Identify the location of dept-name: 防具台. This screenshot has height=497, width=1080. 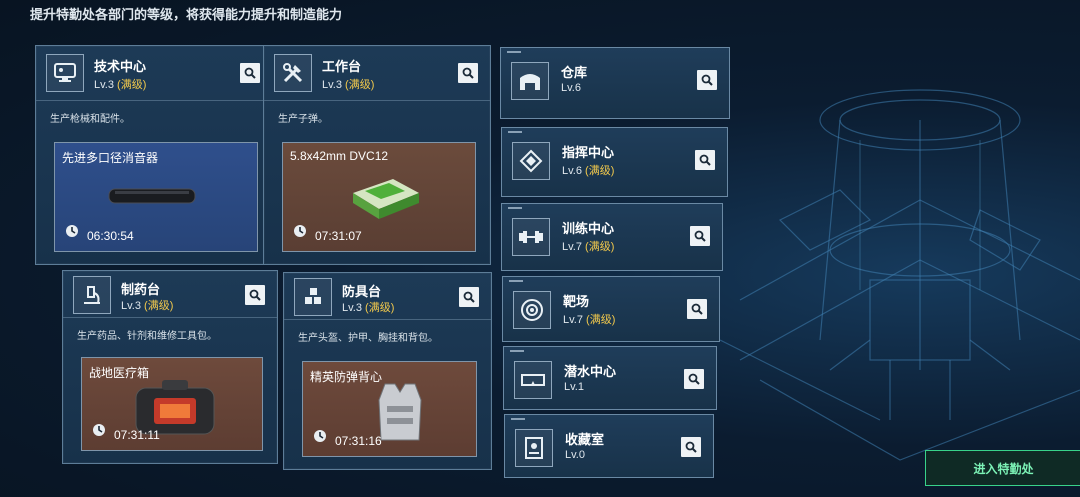
(362, 291).